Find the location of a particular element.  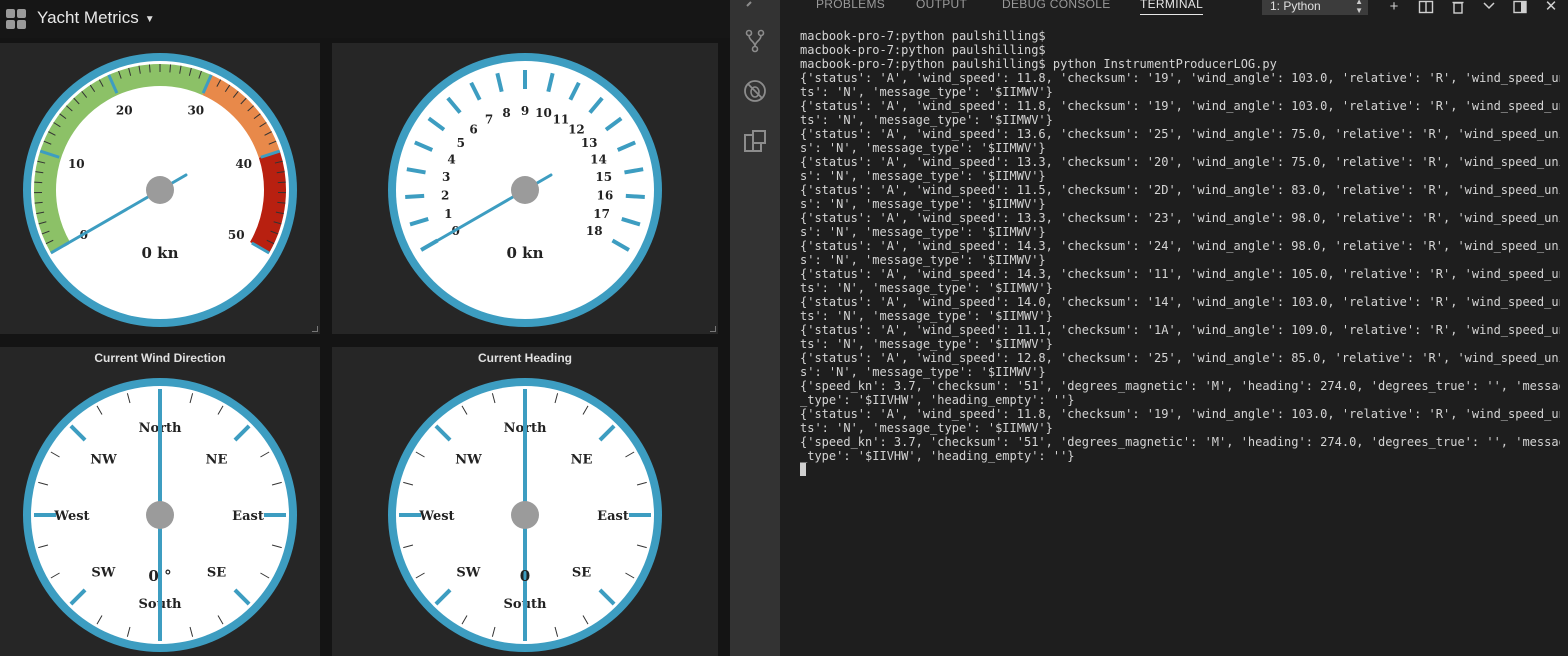

tick-label: 9 is located at coordinates (525, 111).